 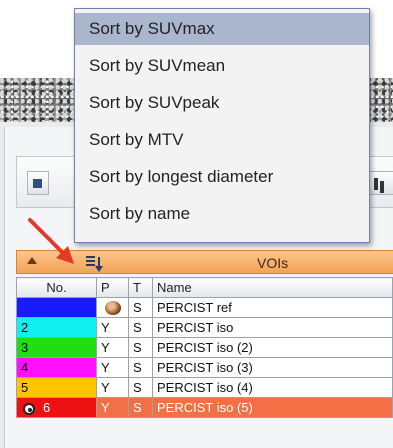 What do you see at coordinates (272, 307) in the screenshot?
I see `voi-name-cell: PERCIST ref` at bounding box center [272, 307].